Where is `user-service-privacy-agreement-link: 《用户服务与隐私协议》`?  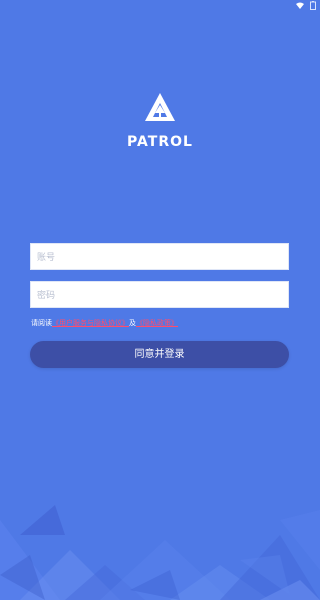
user-service-privacy-agreement-link: 《用户服务与隐私协议》 is located at coordinates (90, 323).